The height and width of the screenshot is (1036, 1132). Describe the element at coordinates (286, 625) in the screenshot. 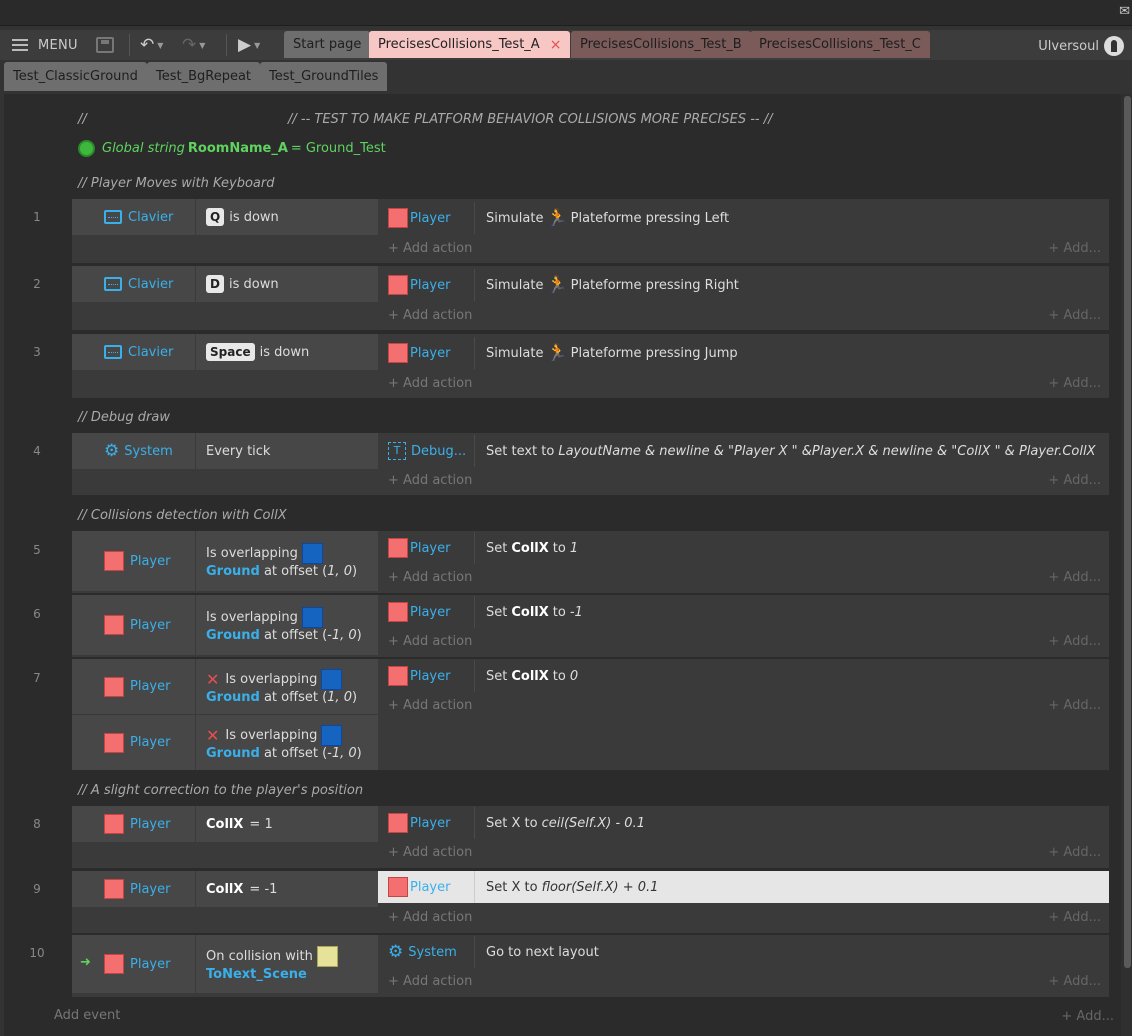

I see `condition-text: Is overlapping Ground at offset (-1, 0)` at that location.